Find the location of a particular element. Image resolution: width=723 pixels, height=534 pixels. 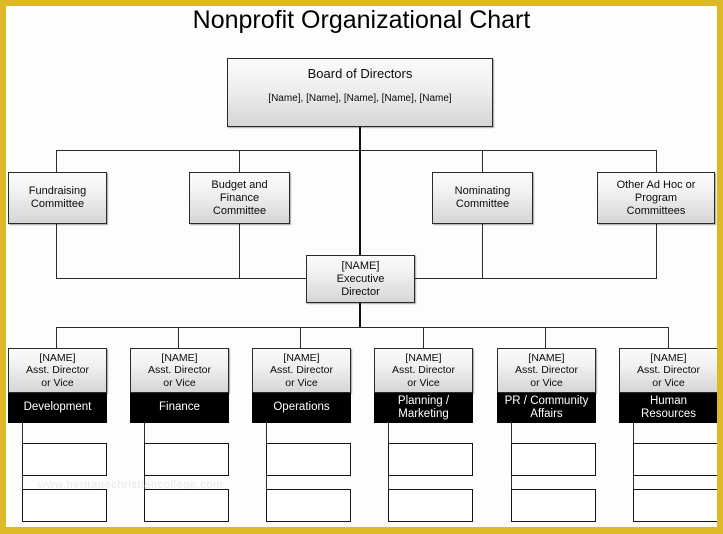

label-department-human-resources: Human Resources is located at coordinates (668, 408).